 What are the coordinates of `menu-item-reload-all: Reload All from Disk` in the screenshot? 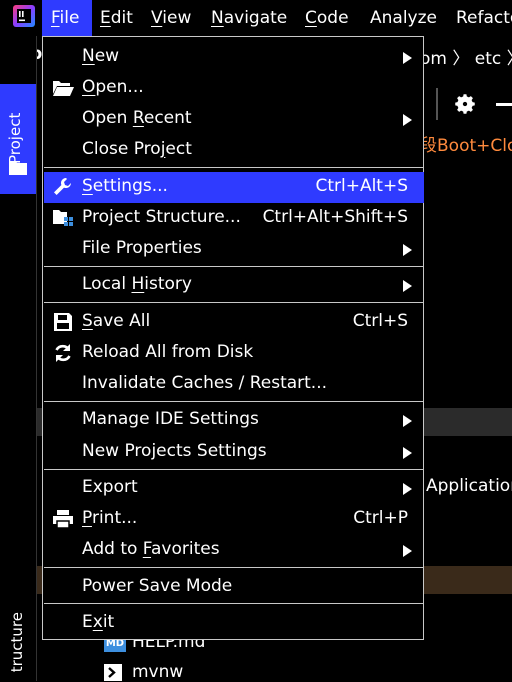 It's located at (234, 353).